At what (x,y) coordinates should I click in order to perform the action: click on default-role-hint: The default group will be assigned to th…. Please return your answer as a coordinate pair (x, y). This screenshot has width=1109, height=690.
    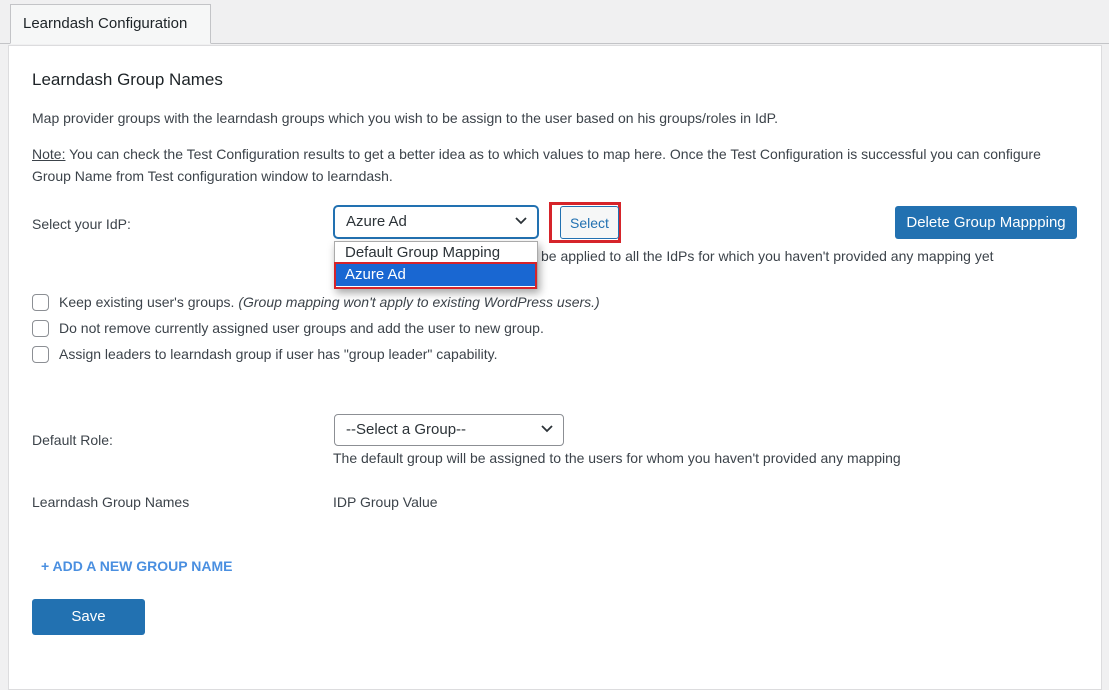
    Looking at the image, I should click on (617, 458).